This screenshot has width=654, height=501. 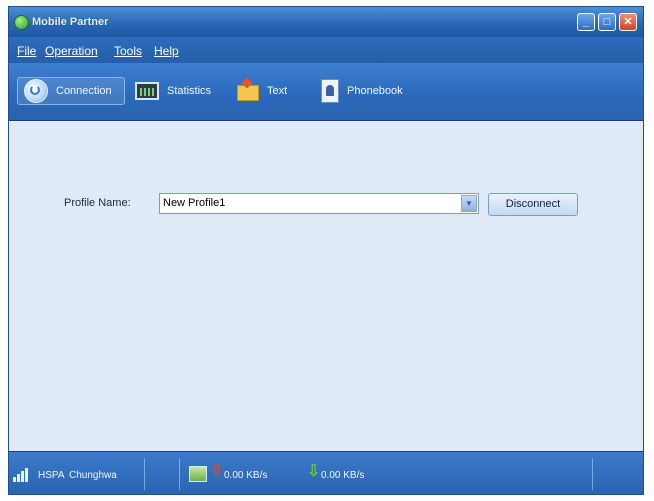 I want to click on download-rate: 0.00 KB/s, so click(x=343, y=475).